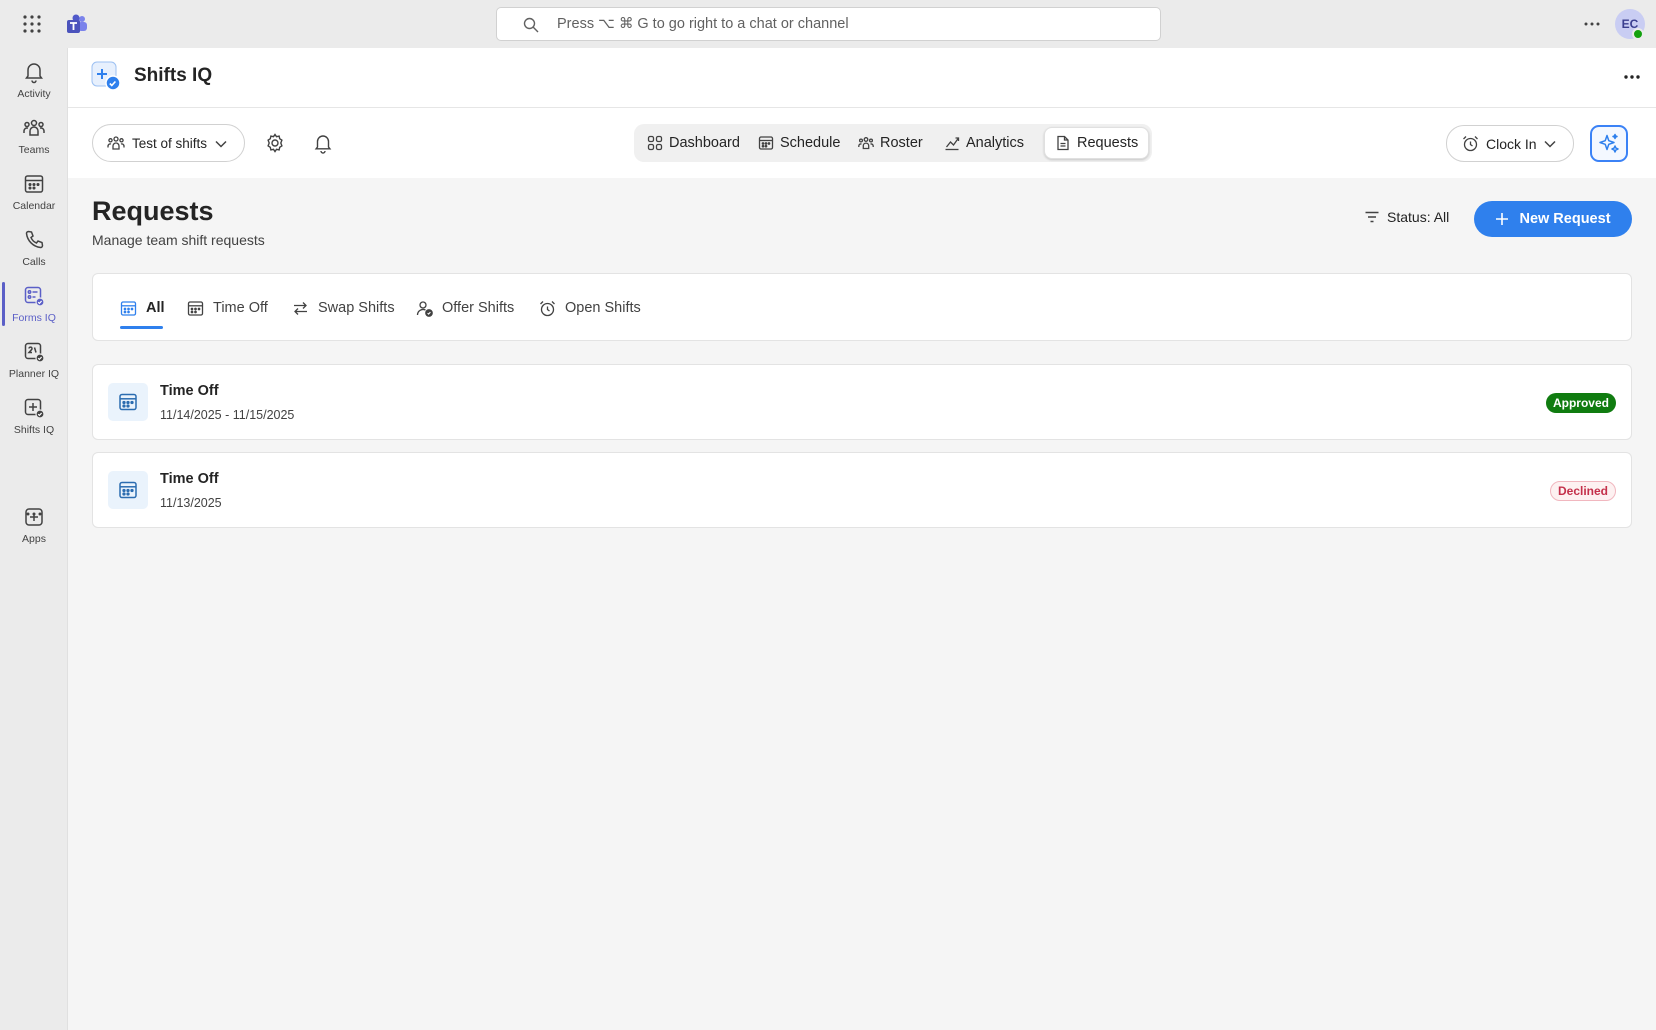 This screenshot has width=1656, height=1030. Describe the element at coordinates (34, 430) in the screenshot. I see `rail-label: Shifts IQ` at that location.